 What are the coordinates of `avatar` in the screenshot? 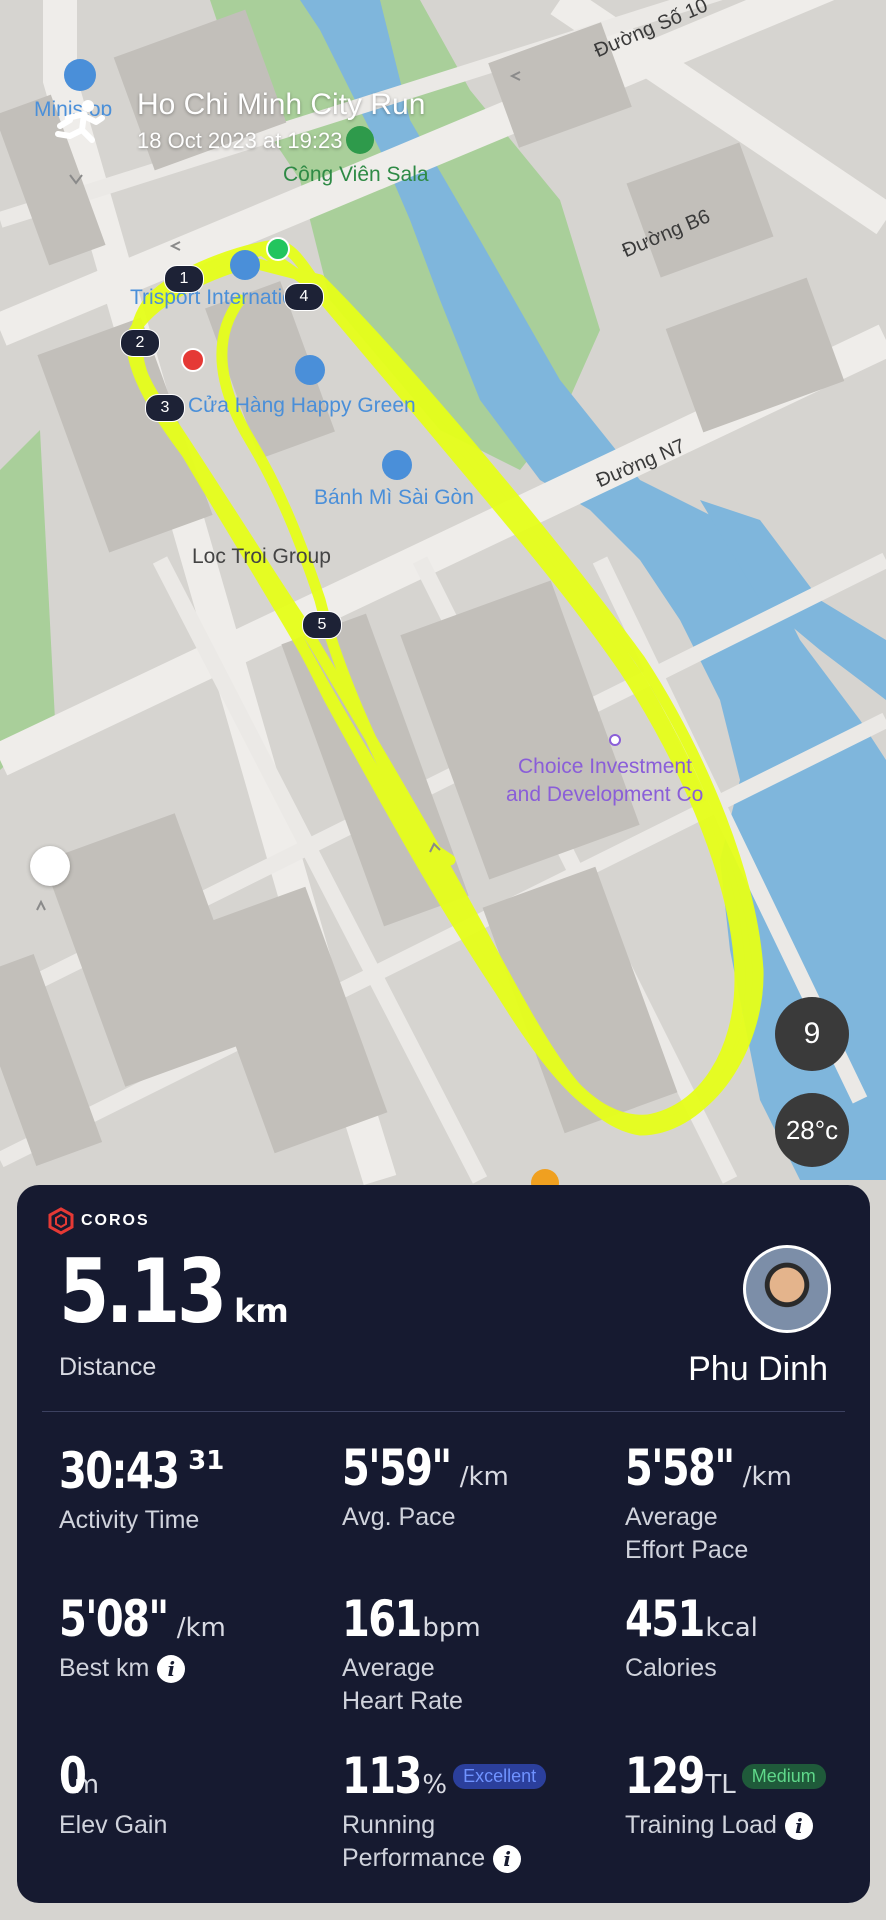 It's located at (787, 1289).